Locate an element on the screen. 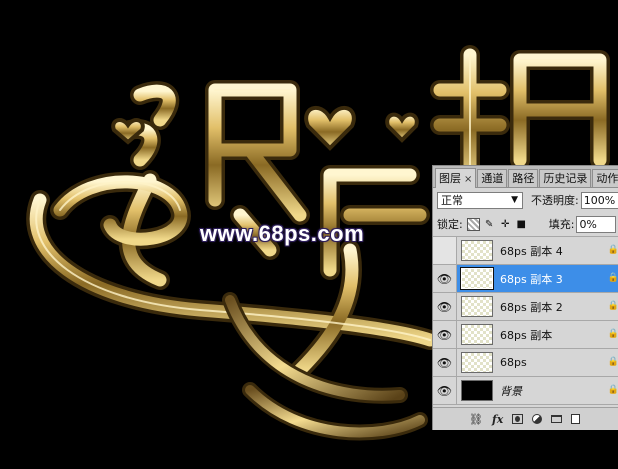 The width and height of the screenshot is (618, 469). layer-row-copy-4: 👁 68ps 副本 4 🔒 is located at coordinates (525, 251).